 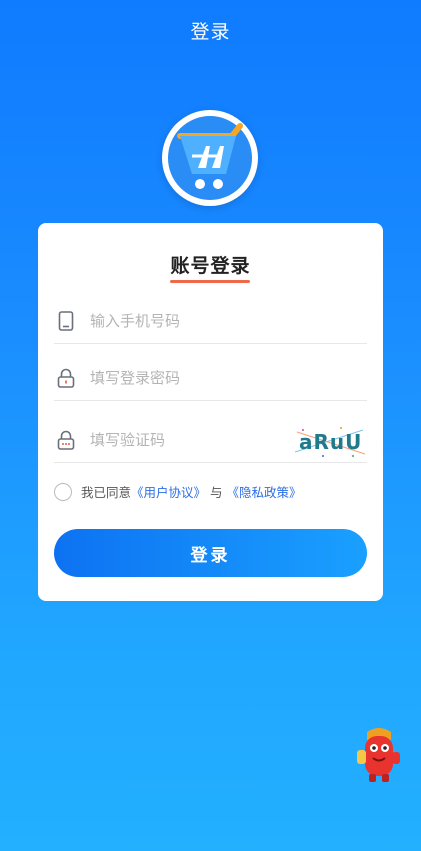 I want to click on red-mascot-icon, so click(x=379, y=755).